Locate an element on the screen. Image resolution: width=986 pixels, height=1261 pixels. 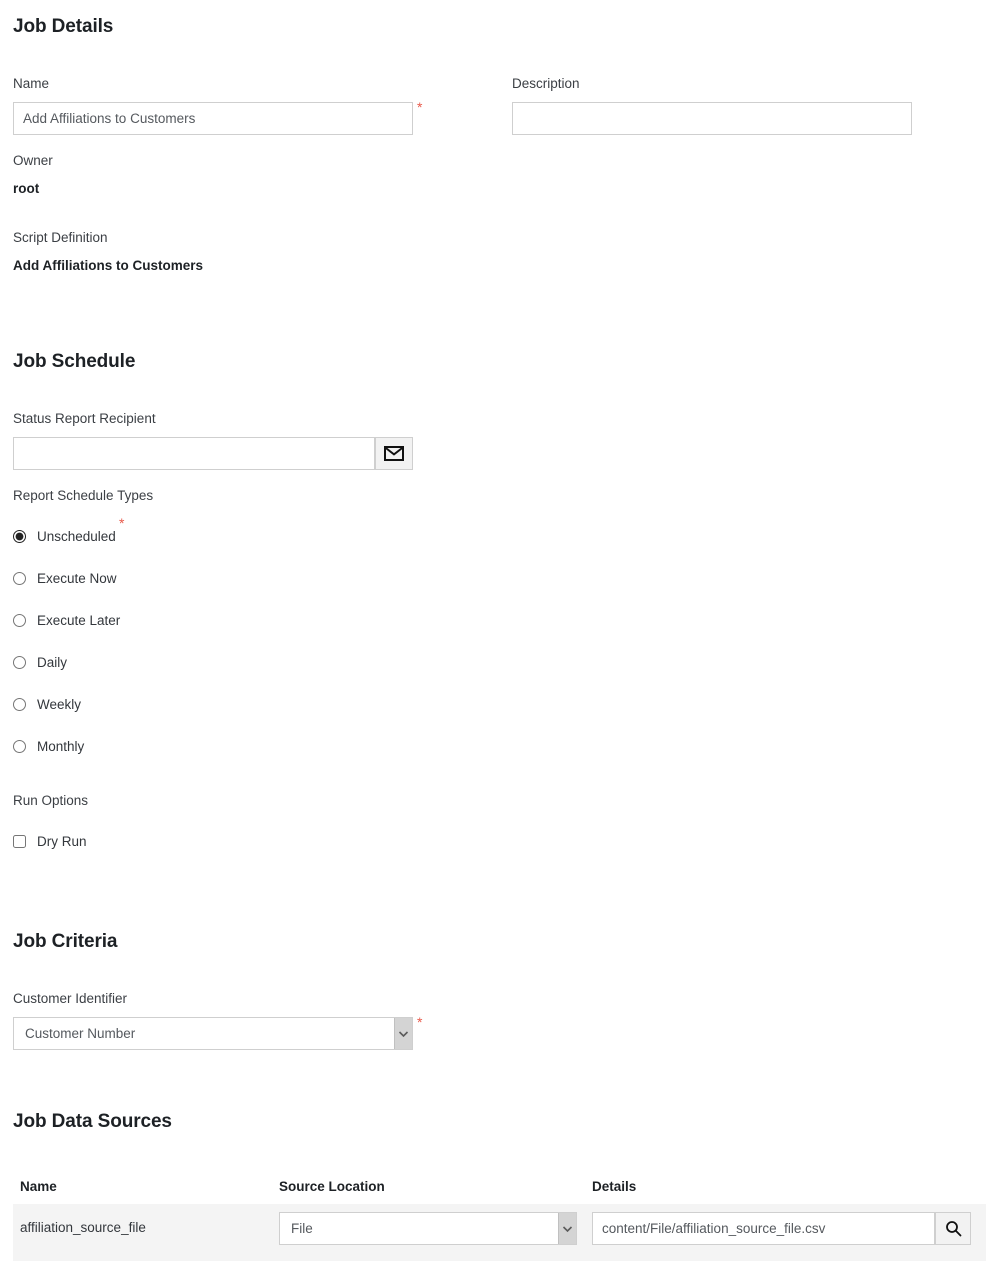
schedule-option-monthly-label: Monthly is located at coordinates (61, 746).